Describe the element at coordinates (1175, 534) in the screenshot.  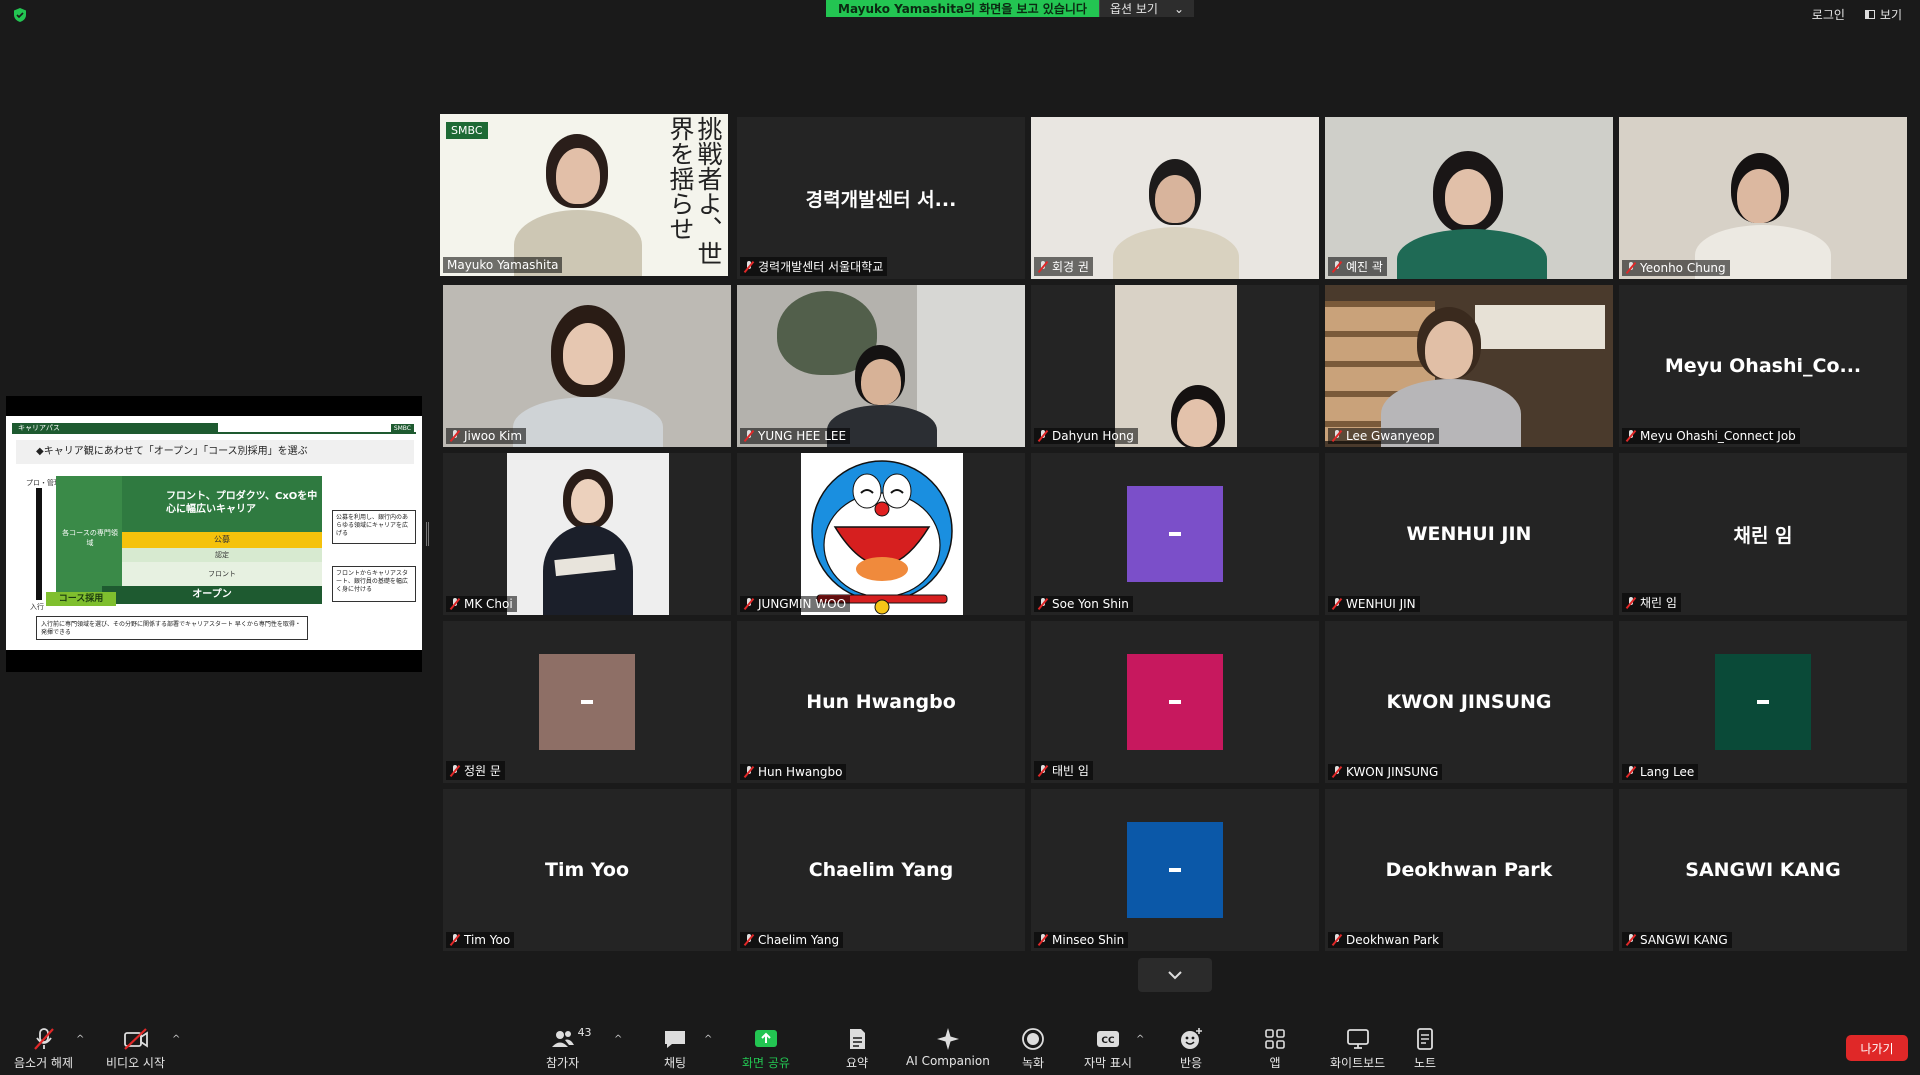
I see `video-tile: Soe Yon Shin` at that location.